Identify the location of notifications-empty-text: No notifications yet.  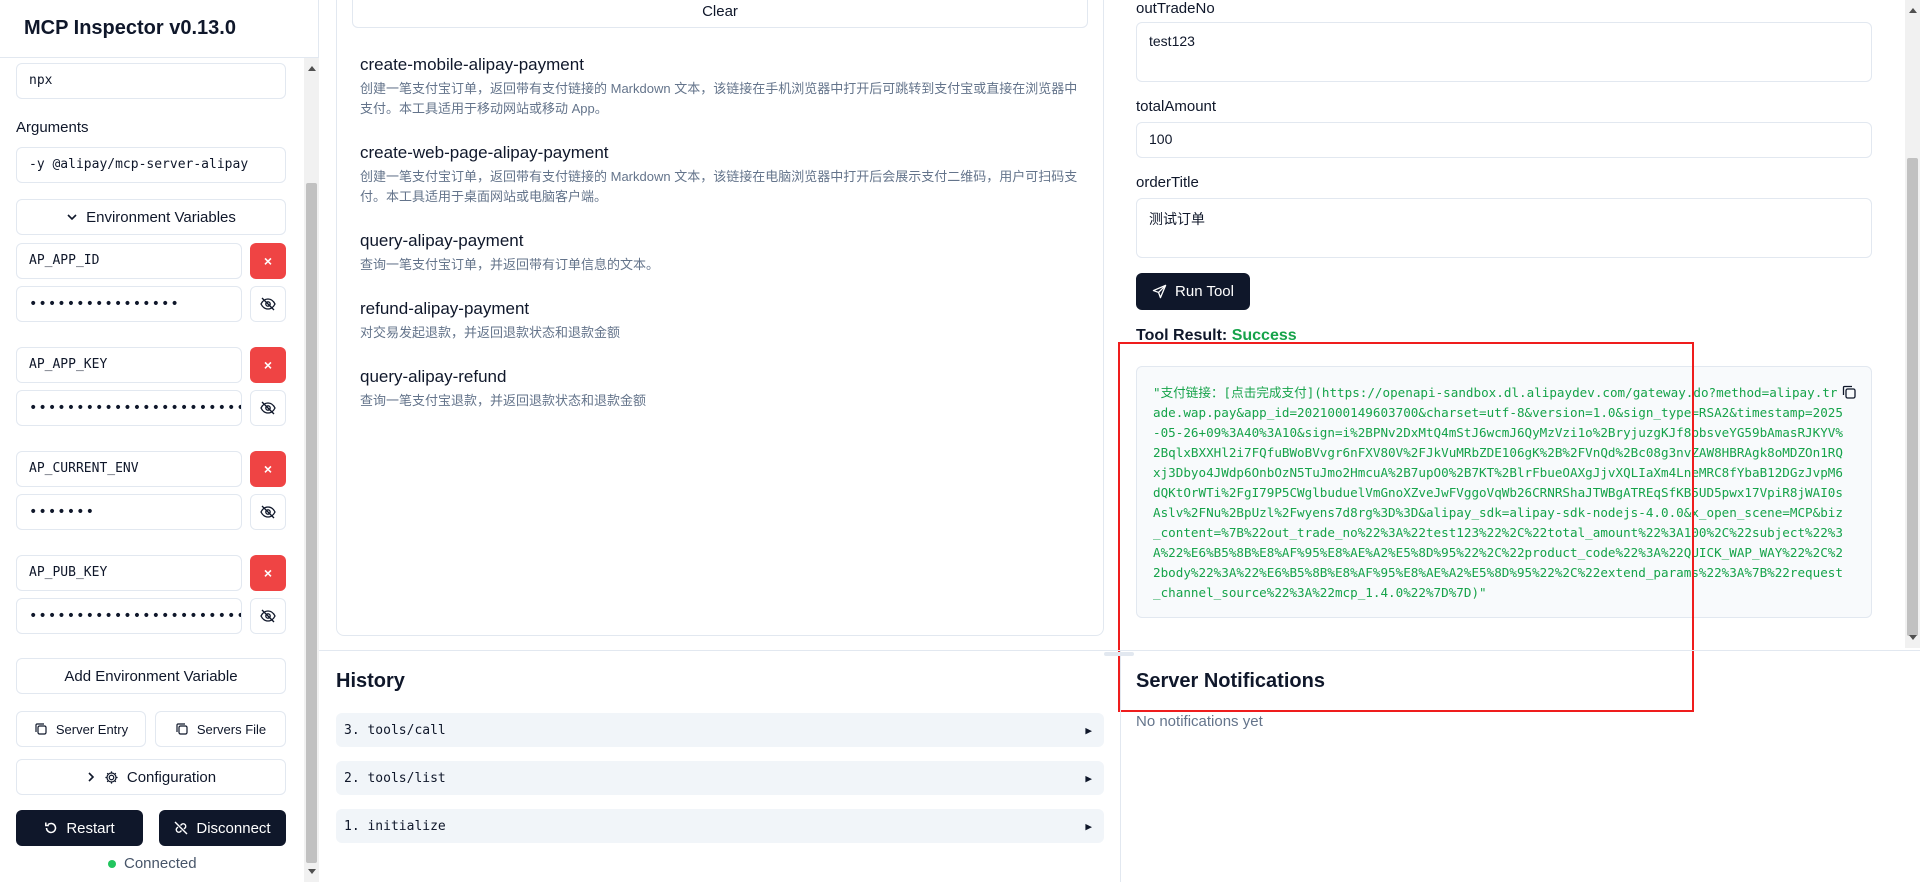
(1199, 721).